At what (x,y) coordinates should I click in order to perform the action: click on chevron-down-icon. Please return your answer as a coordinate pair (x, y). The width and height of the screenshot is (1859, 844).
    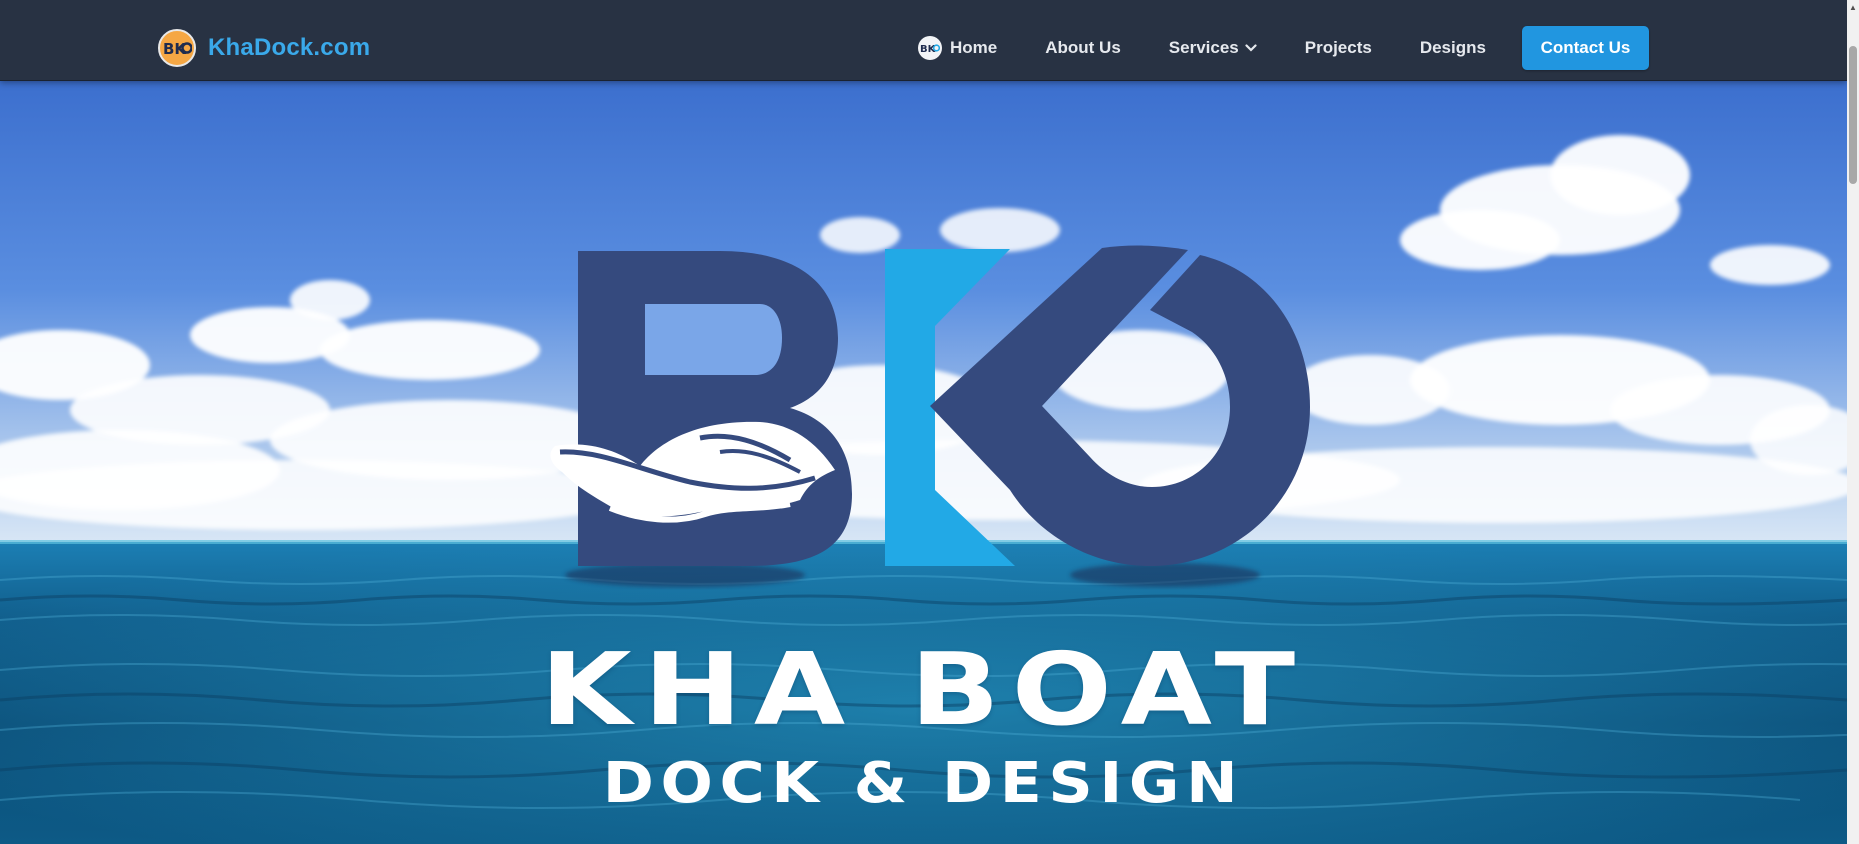
    Looking at the image, I should click on (1251, 48).